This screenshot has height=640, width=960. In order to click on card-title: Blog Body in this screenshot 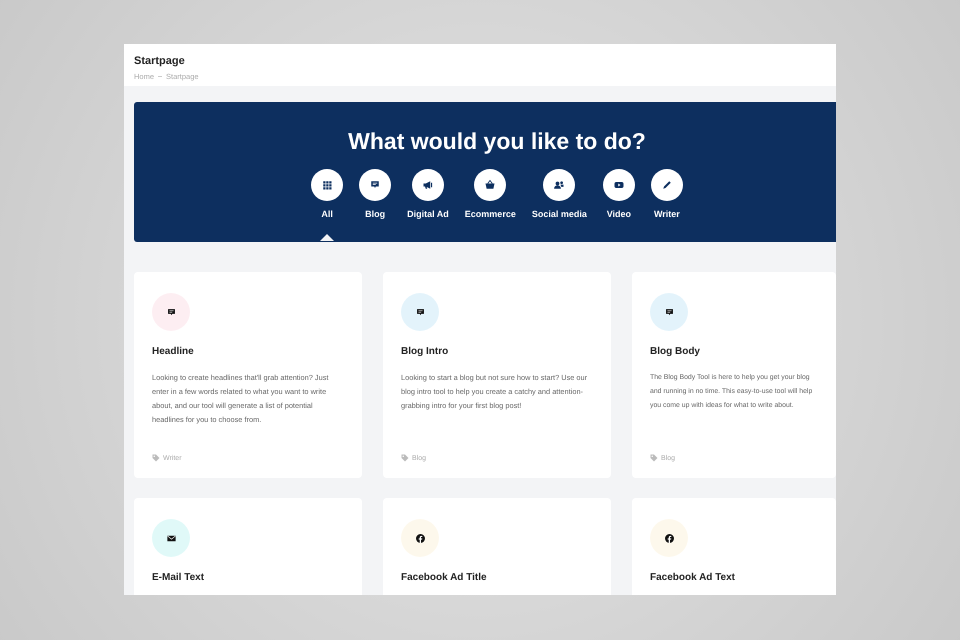, I will do `click(675, 351)`.